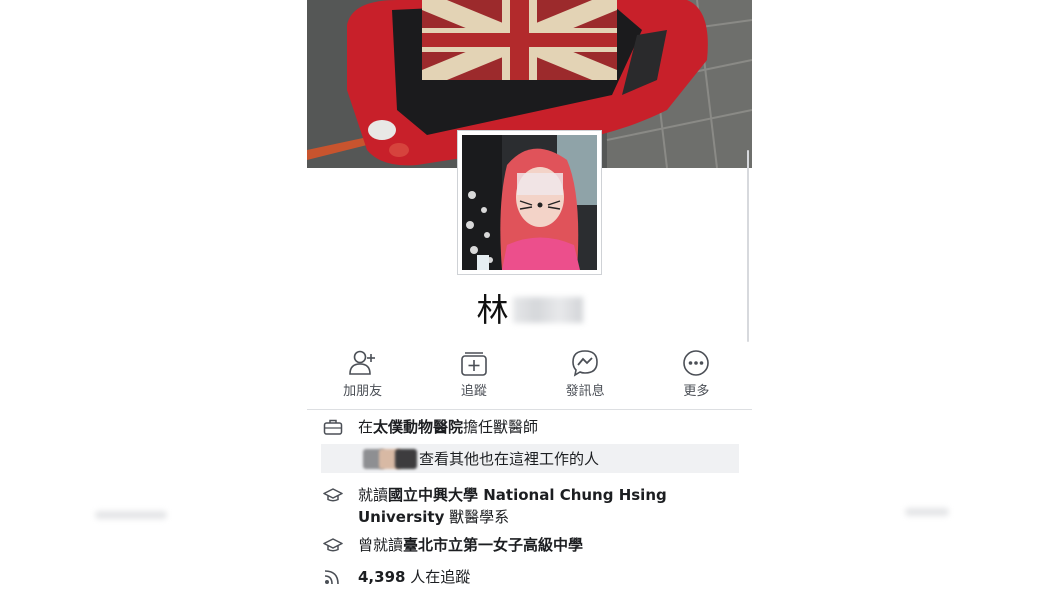 This screenshot has height=596, width=1060. I want to click on profile-photo-image, so click(529, 202).